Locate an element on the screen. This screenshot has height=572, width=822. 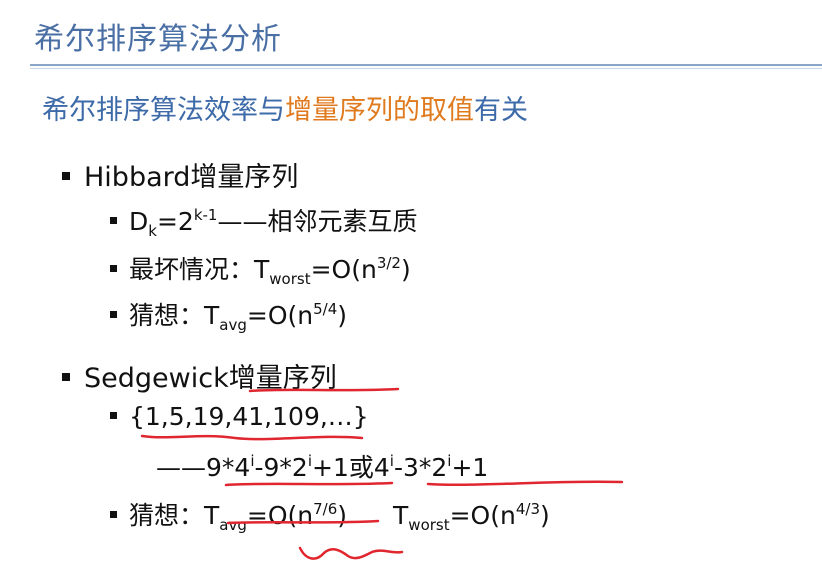
hibbard-worst-eq: =O(n is located at coordinates (343, 269).